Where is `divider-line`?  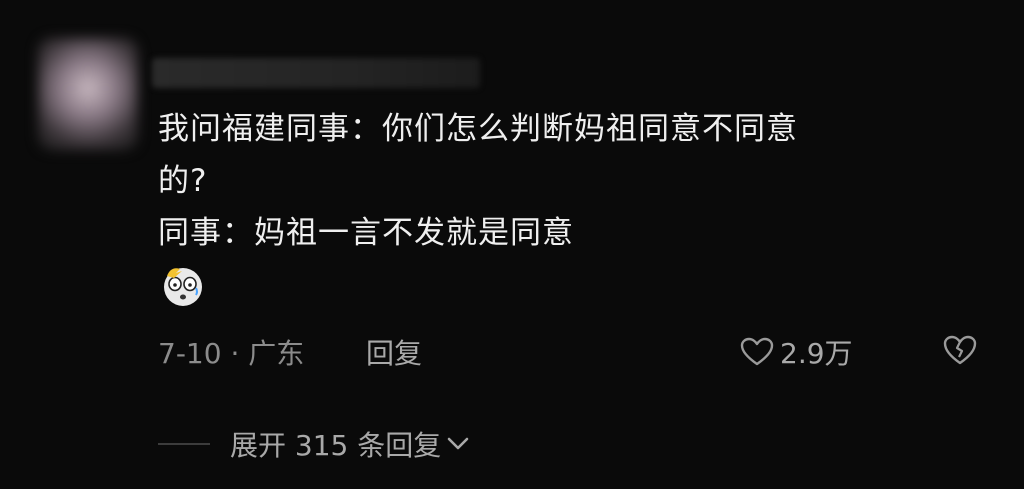
divider-line is located at coordinates (184, 444).